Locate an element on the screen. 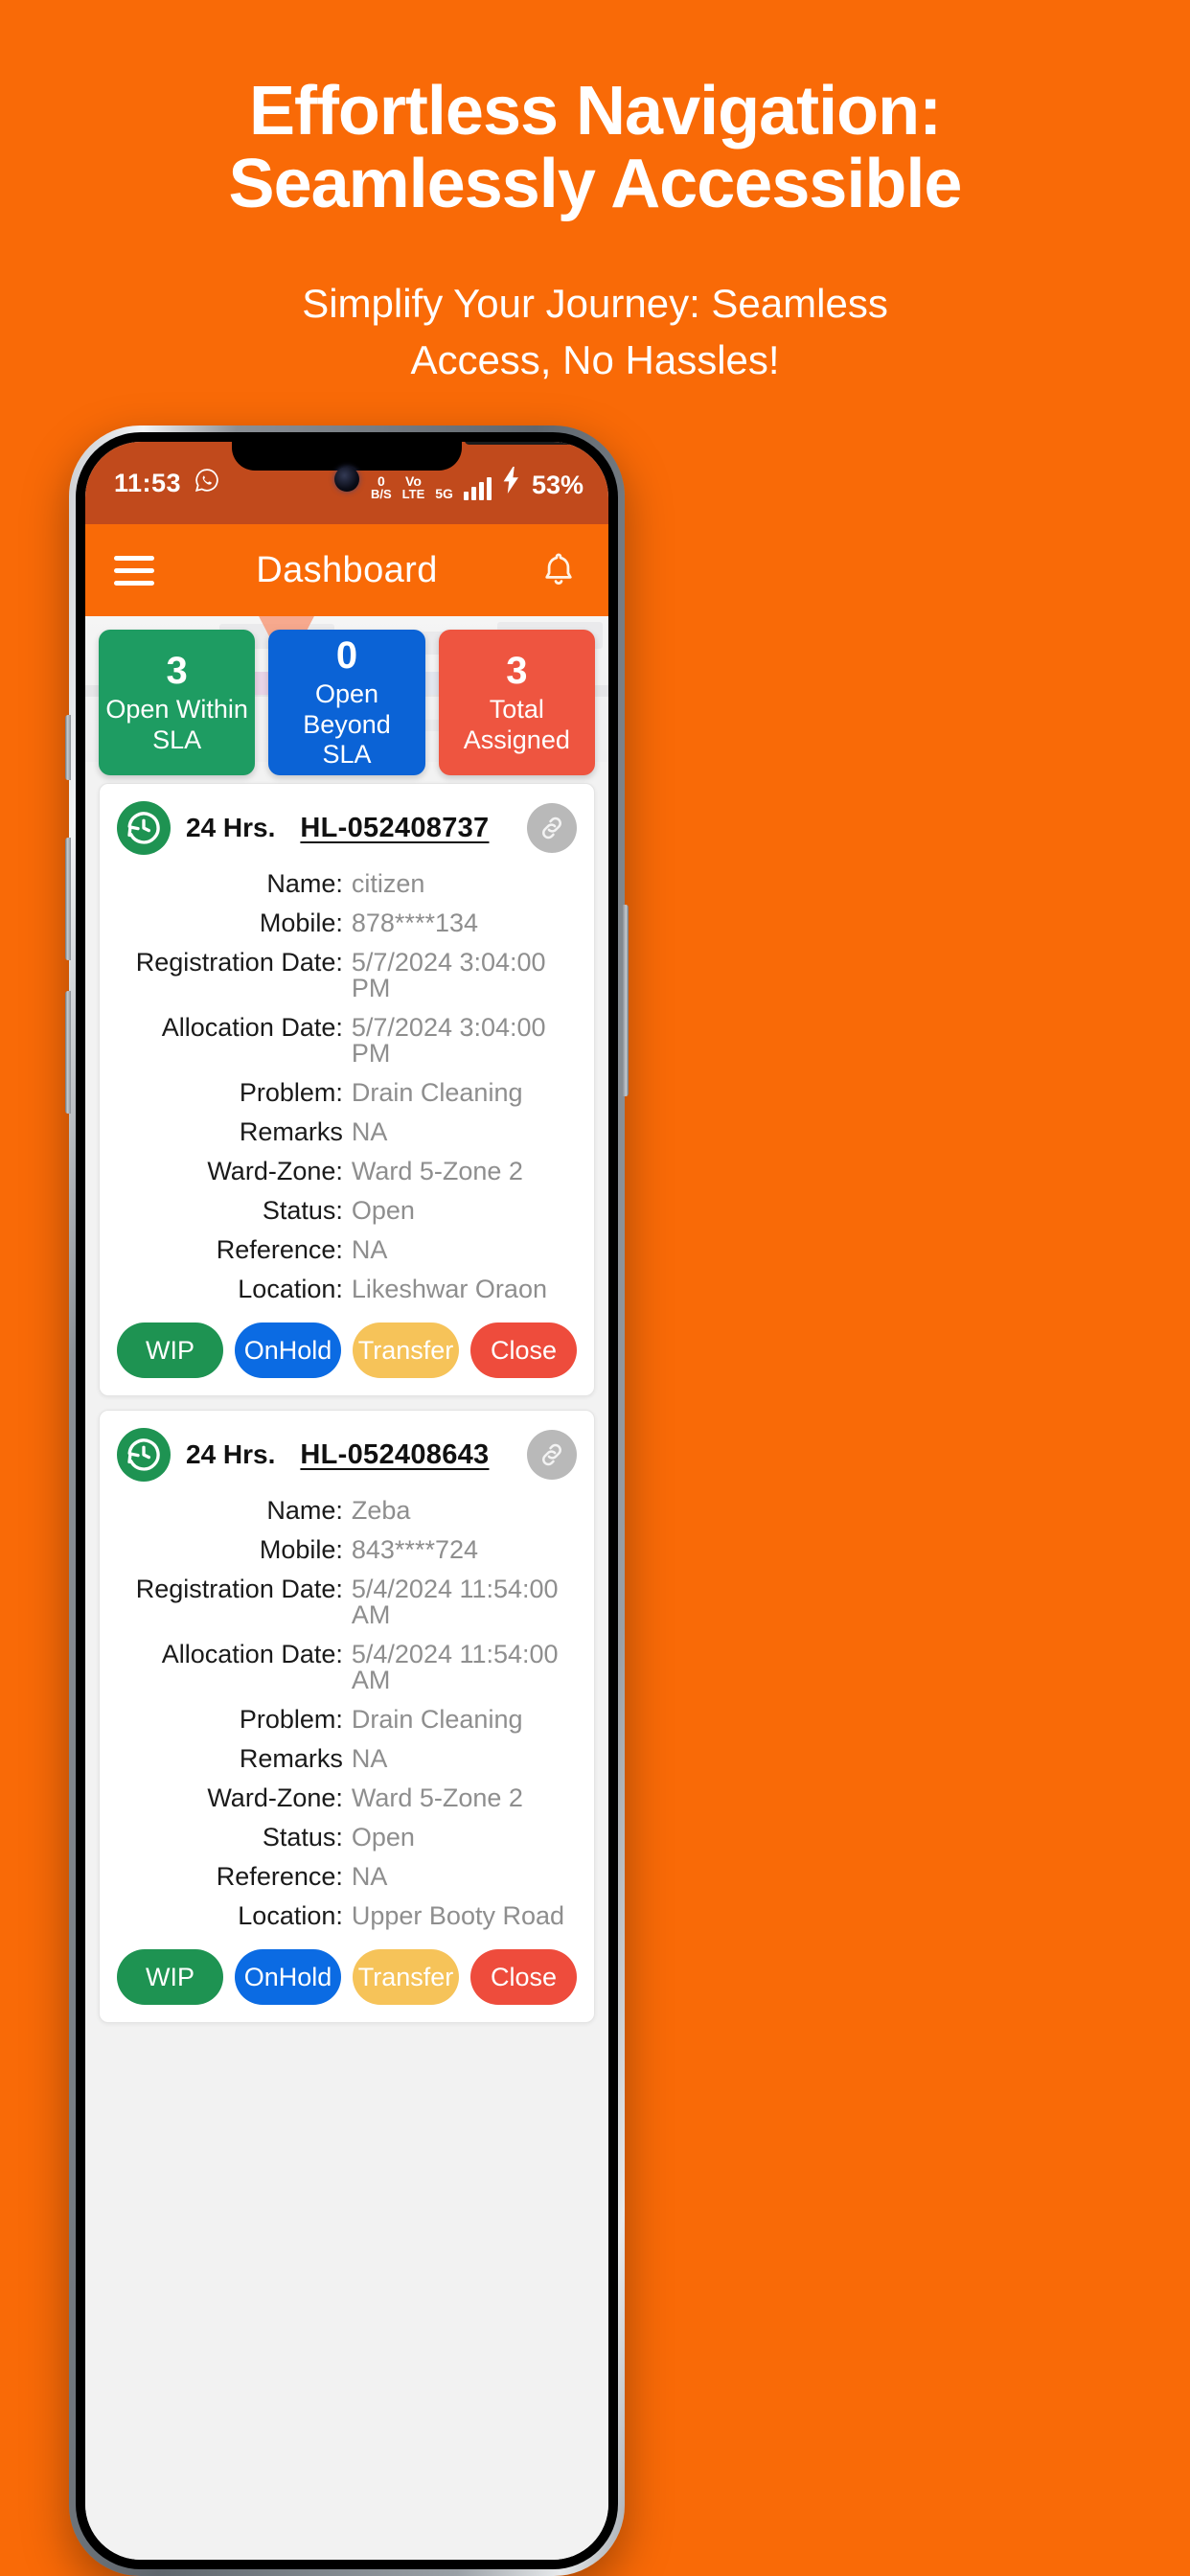 The width and height of the screenshot is (1190, 2576). ticket-detail-row: Mobile: 878****134 is located at coordinates (347, 923).